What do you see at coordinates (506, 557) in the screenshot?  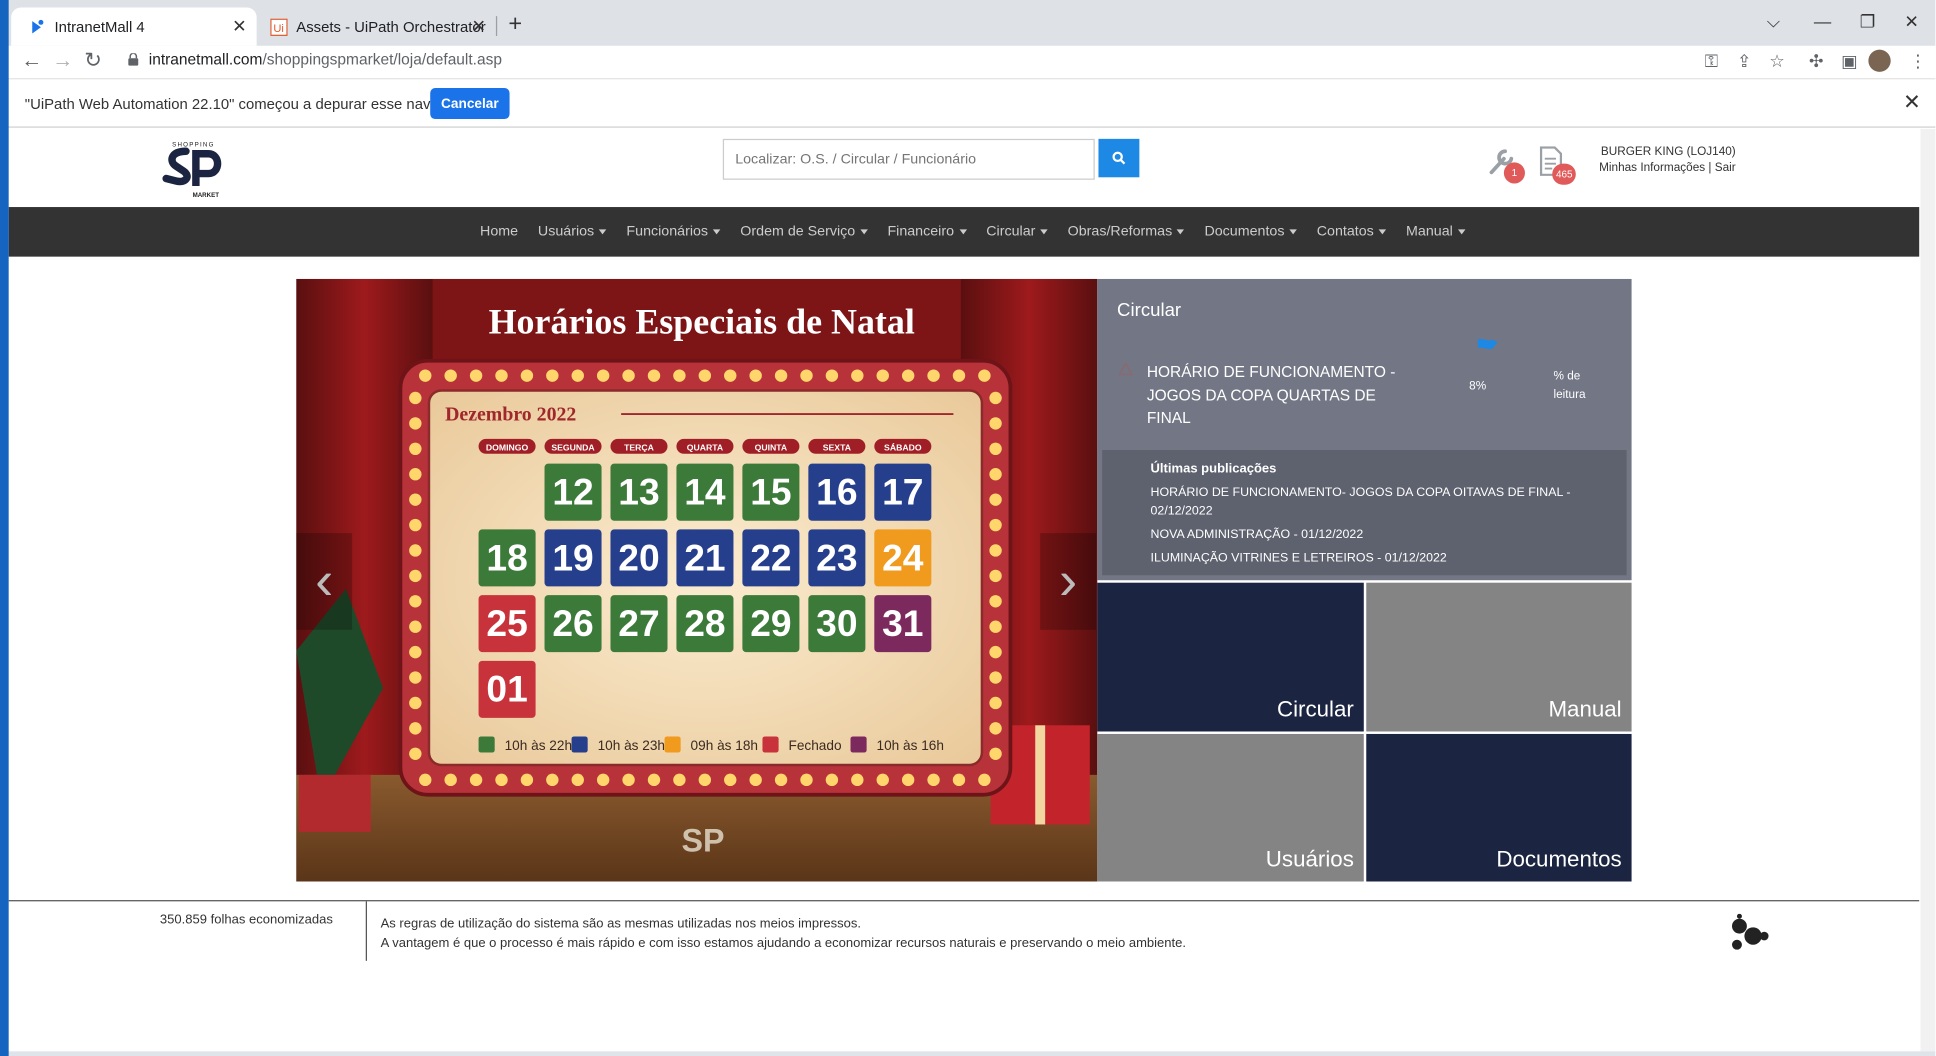 I see `svg-text: 18` at bounding box center [506, 557].